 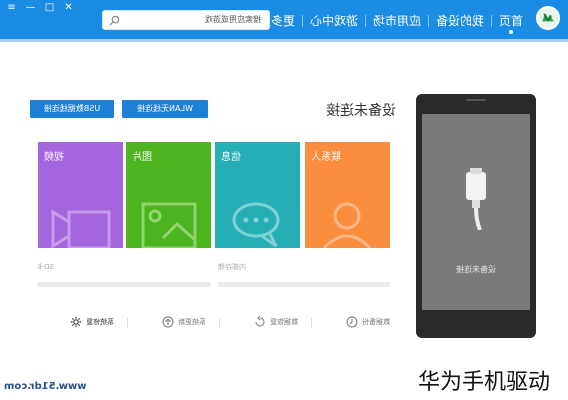 I want to click on phone-speaker, so click(x=476, y=100).